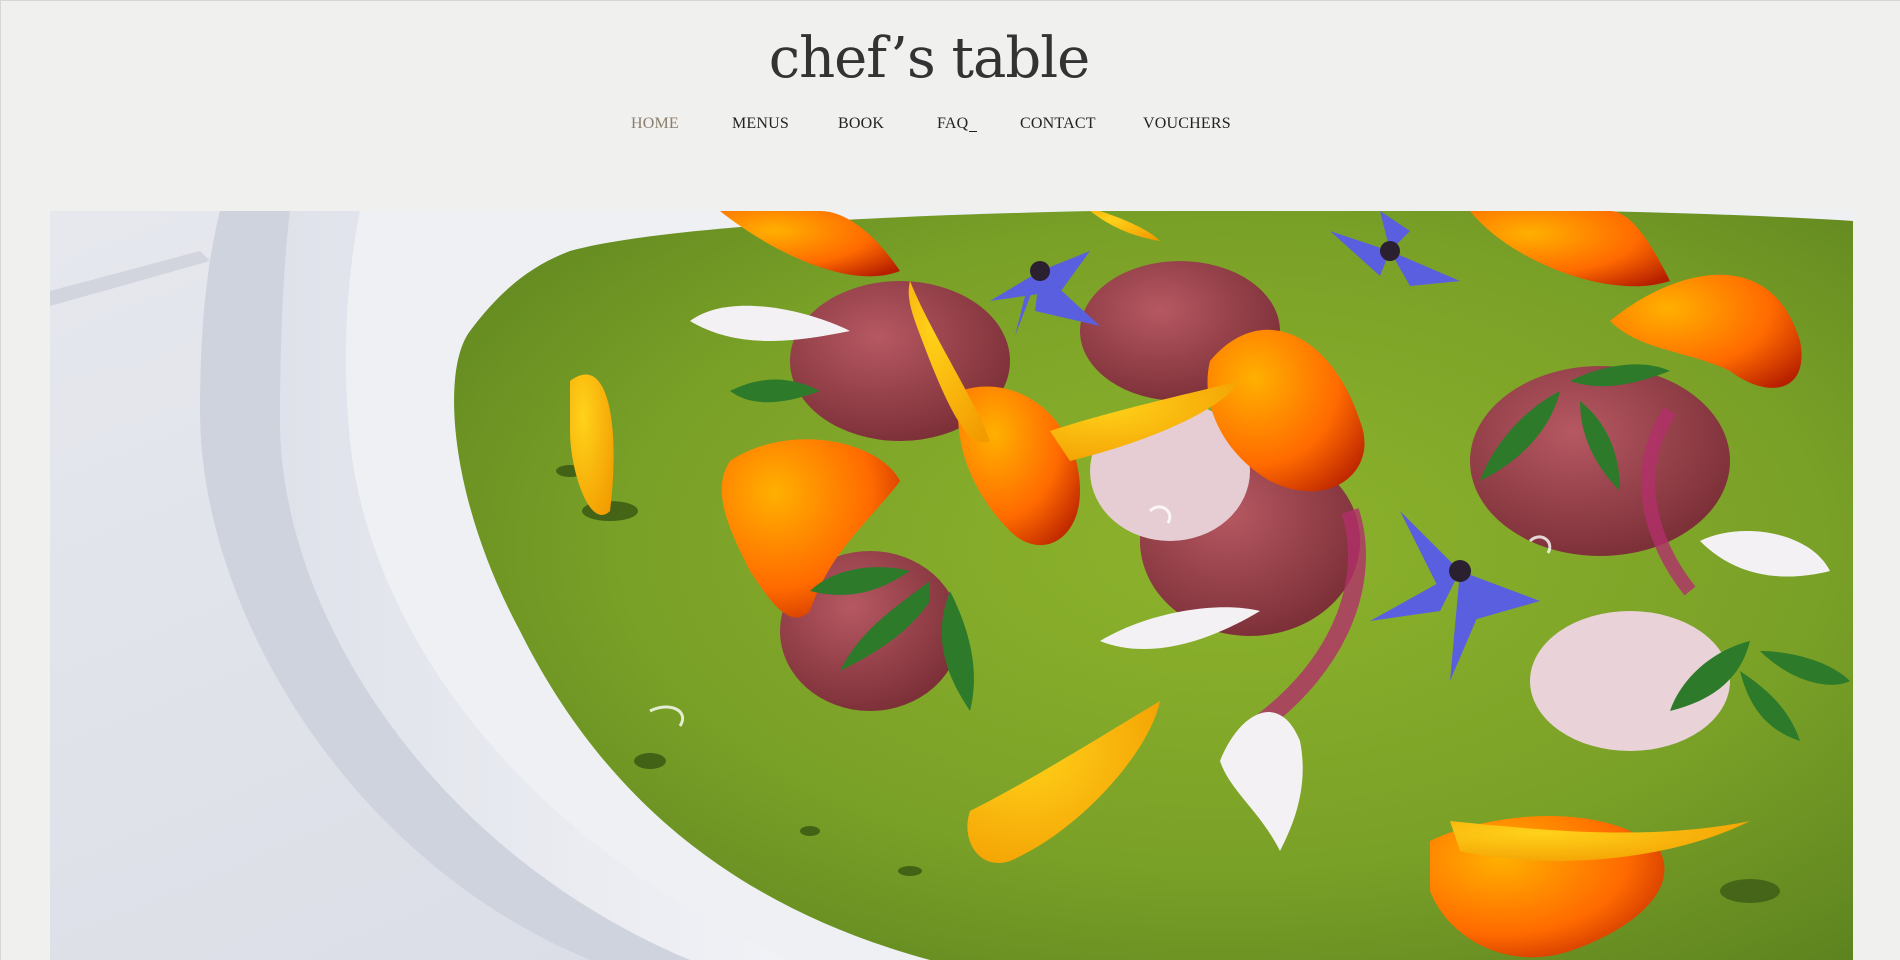  I want to click on nav-contact: CONTACT, so click(1058, 124).